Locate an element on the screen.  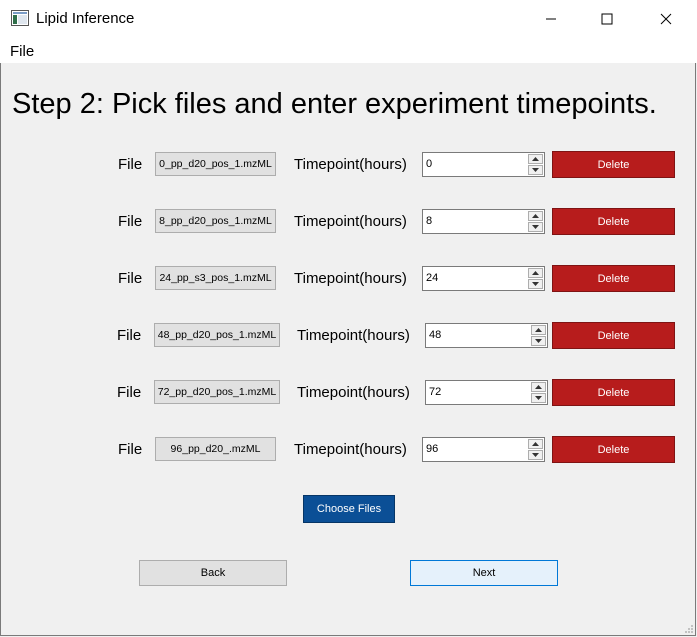
minimize-button is located at coordinates (551, 19).